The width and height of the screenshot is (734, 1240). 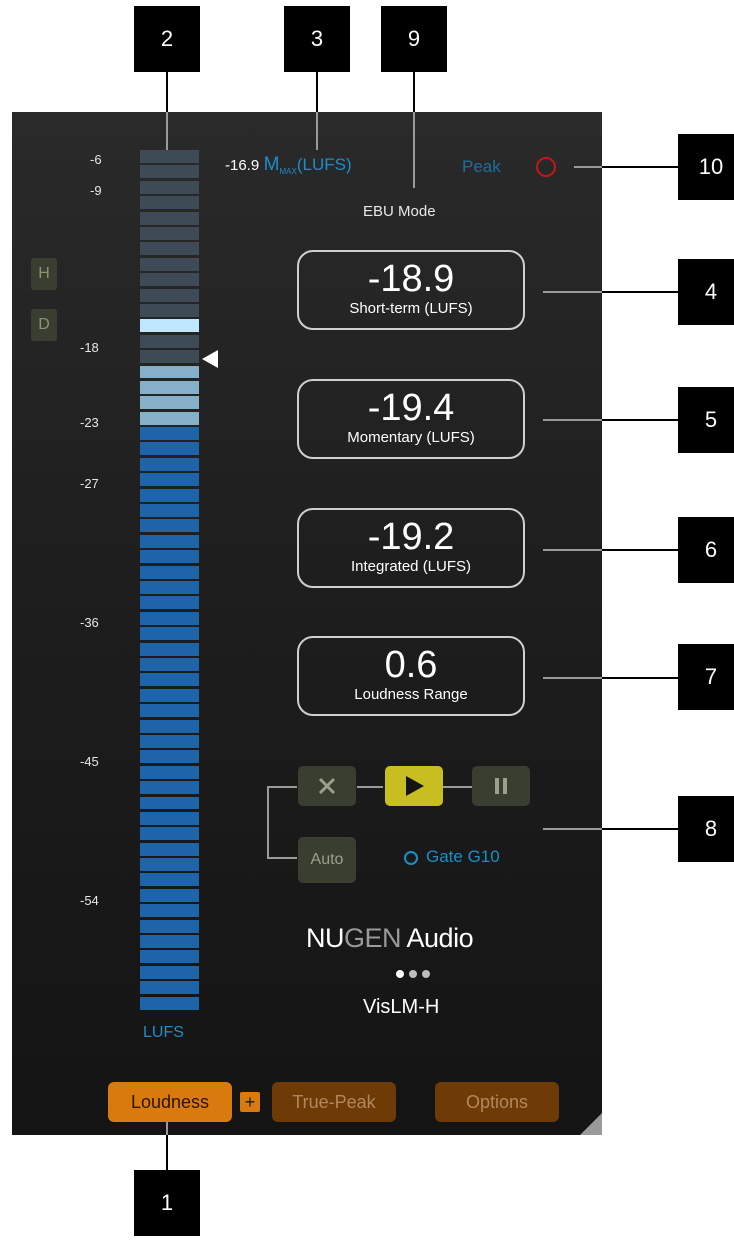 What do you see at coordinates (706, 677) in the screenshot?
I see `callout-7: 7` at bounding box center [706, 677].